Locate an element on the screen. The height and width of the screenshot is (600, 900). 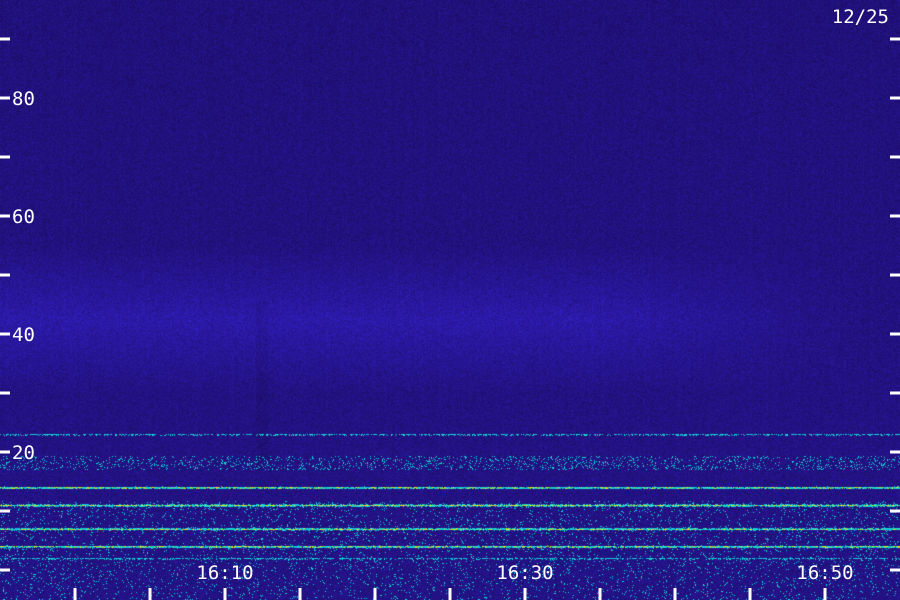
y-tick-label: 60 is located at coordinates (23, 217).